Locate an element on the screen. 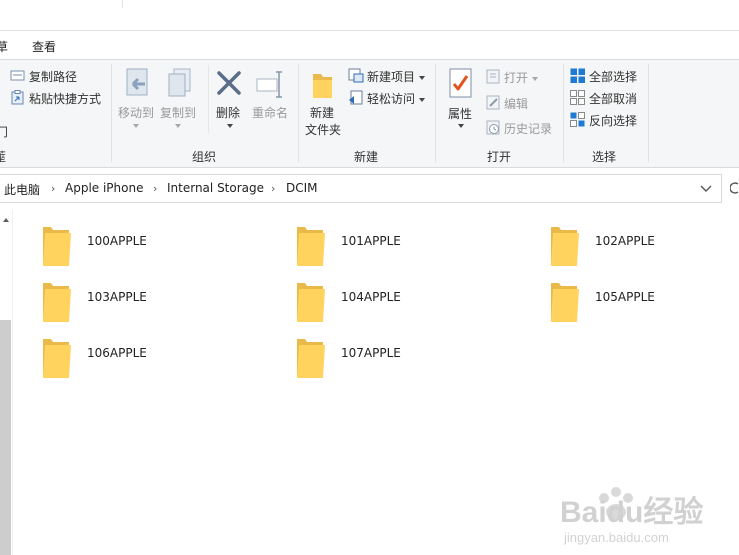 The height and width of the screenshot is (555, 739). organize-group-label: 组织 is located at coordinates (204, 157).